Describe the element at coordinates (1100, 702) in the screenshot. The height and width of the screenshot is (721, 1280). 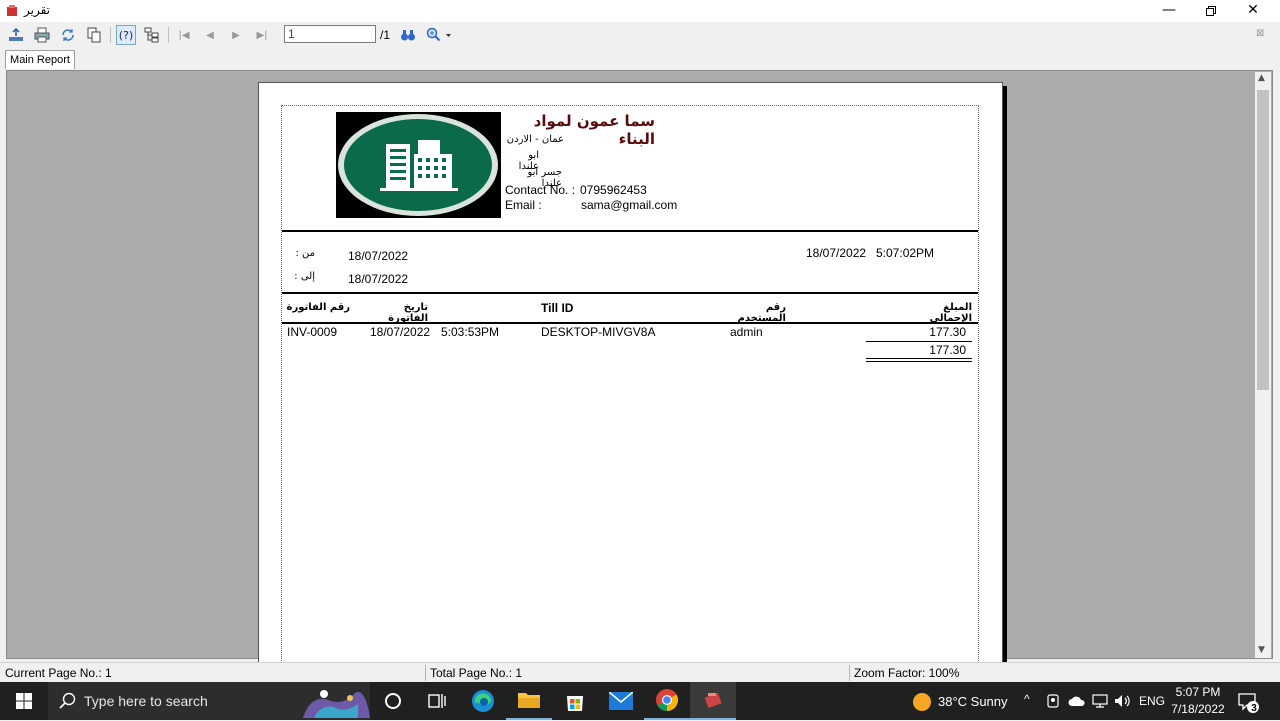
I see `network-icon` at that location.